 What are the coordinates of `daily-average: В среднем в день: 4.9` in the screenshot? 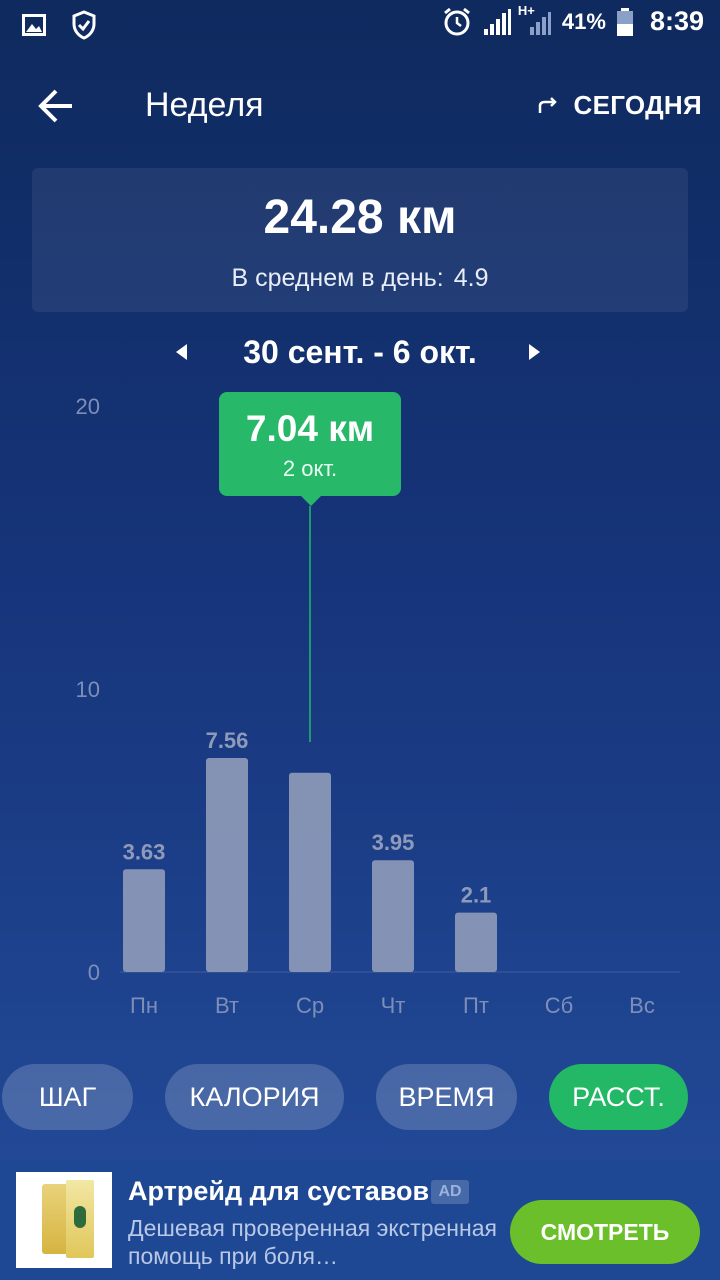 It's located at (360, 278).